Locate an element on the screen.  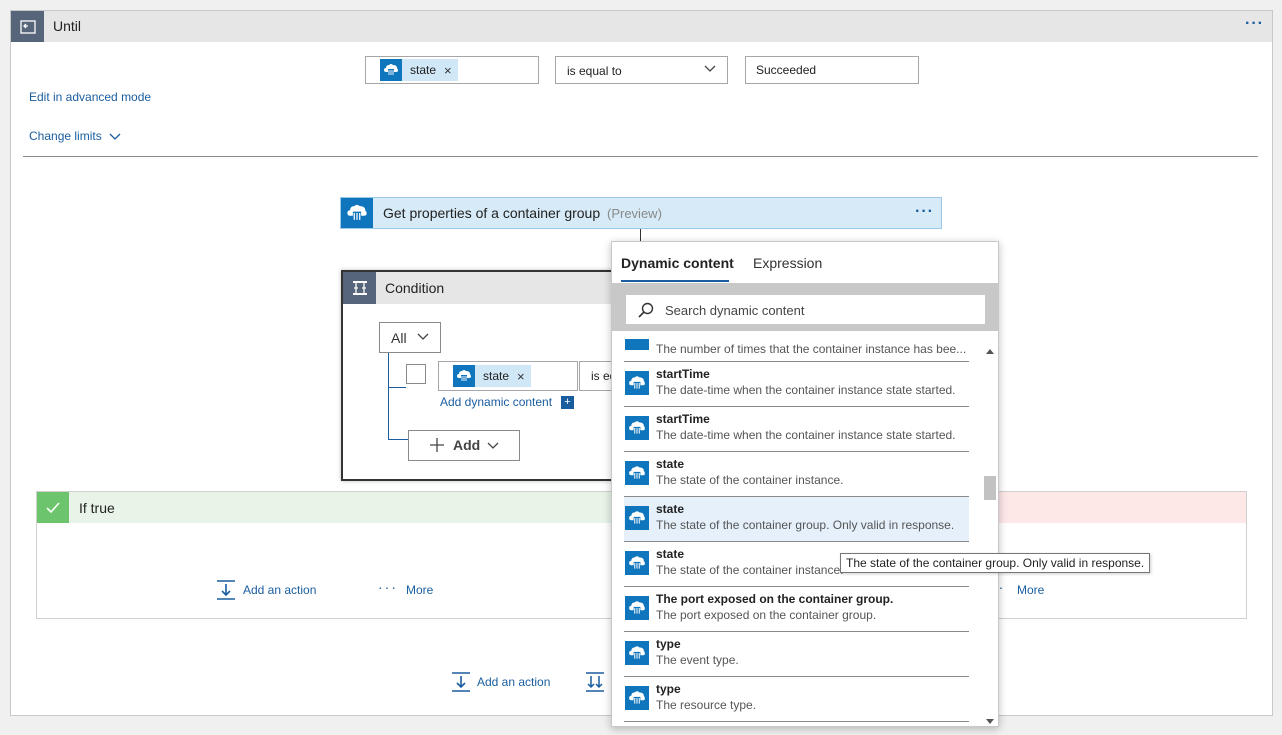
item-description: The port exposed on the container group. is located at coordinates (766, 615).